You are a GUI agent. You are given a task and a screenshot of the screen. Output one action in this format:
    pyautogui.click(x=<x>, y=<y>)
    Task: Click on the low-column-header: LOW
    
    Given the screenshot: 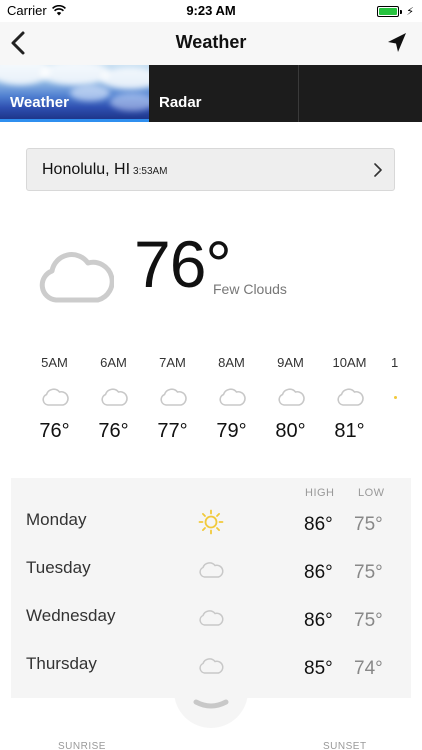 What is the action you would take?
    pyautogui.click(x=371, y=493)
    